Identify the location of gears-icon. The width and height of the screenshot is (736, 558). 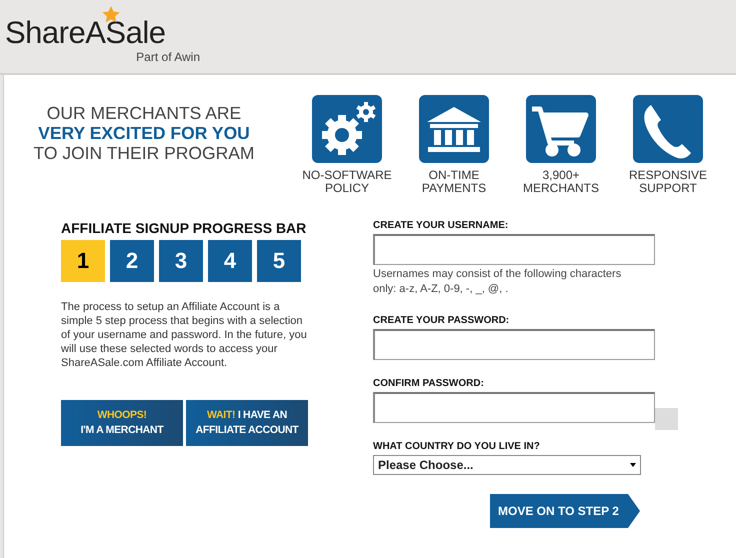
(347, 129).